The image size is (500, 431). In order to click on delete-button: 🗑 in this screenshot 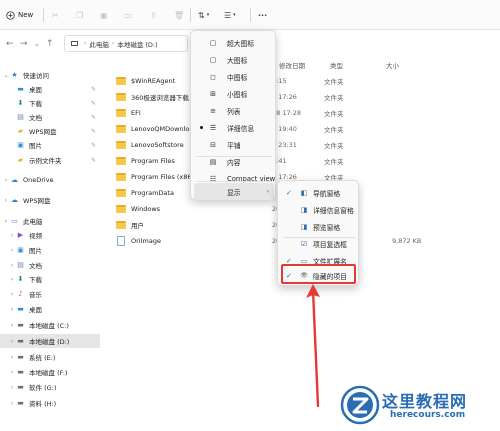, I will do `click(179, 15)`.